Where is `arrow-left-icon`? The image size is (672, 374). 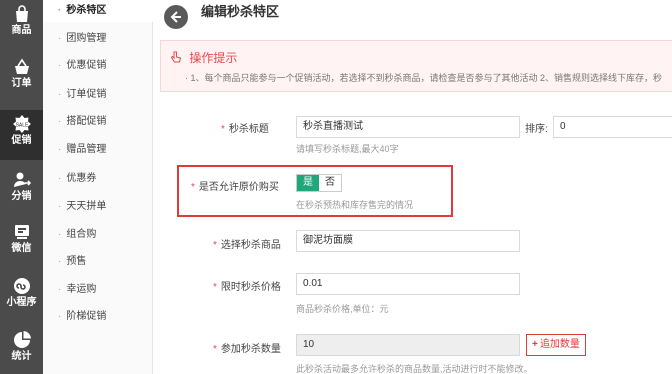
arrow-left-icon is located at coordinates (175, 17).